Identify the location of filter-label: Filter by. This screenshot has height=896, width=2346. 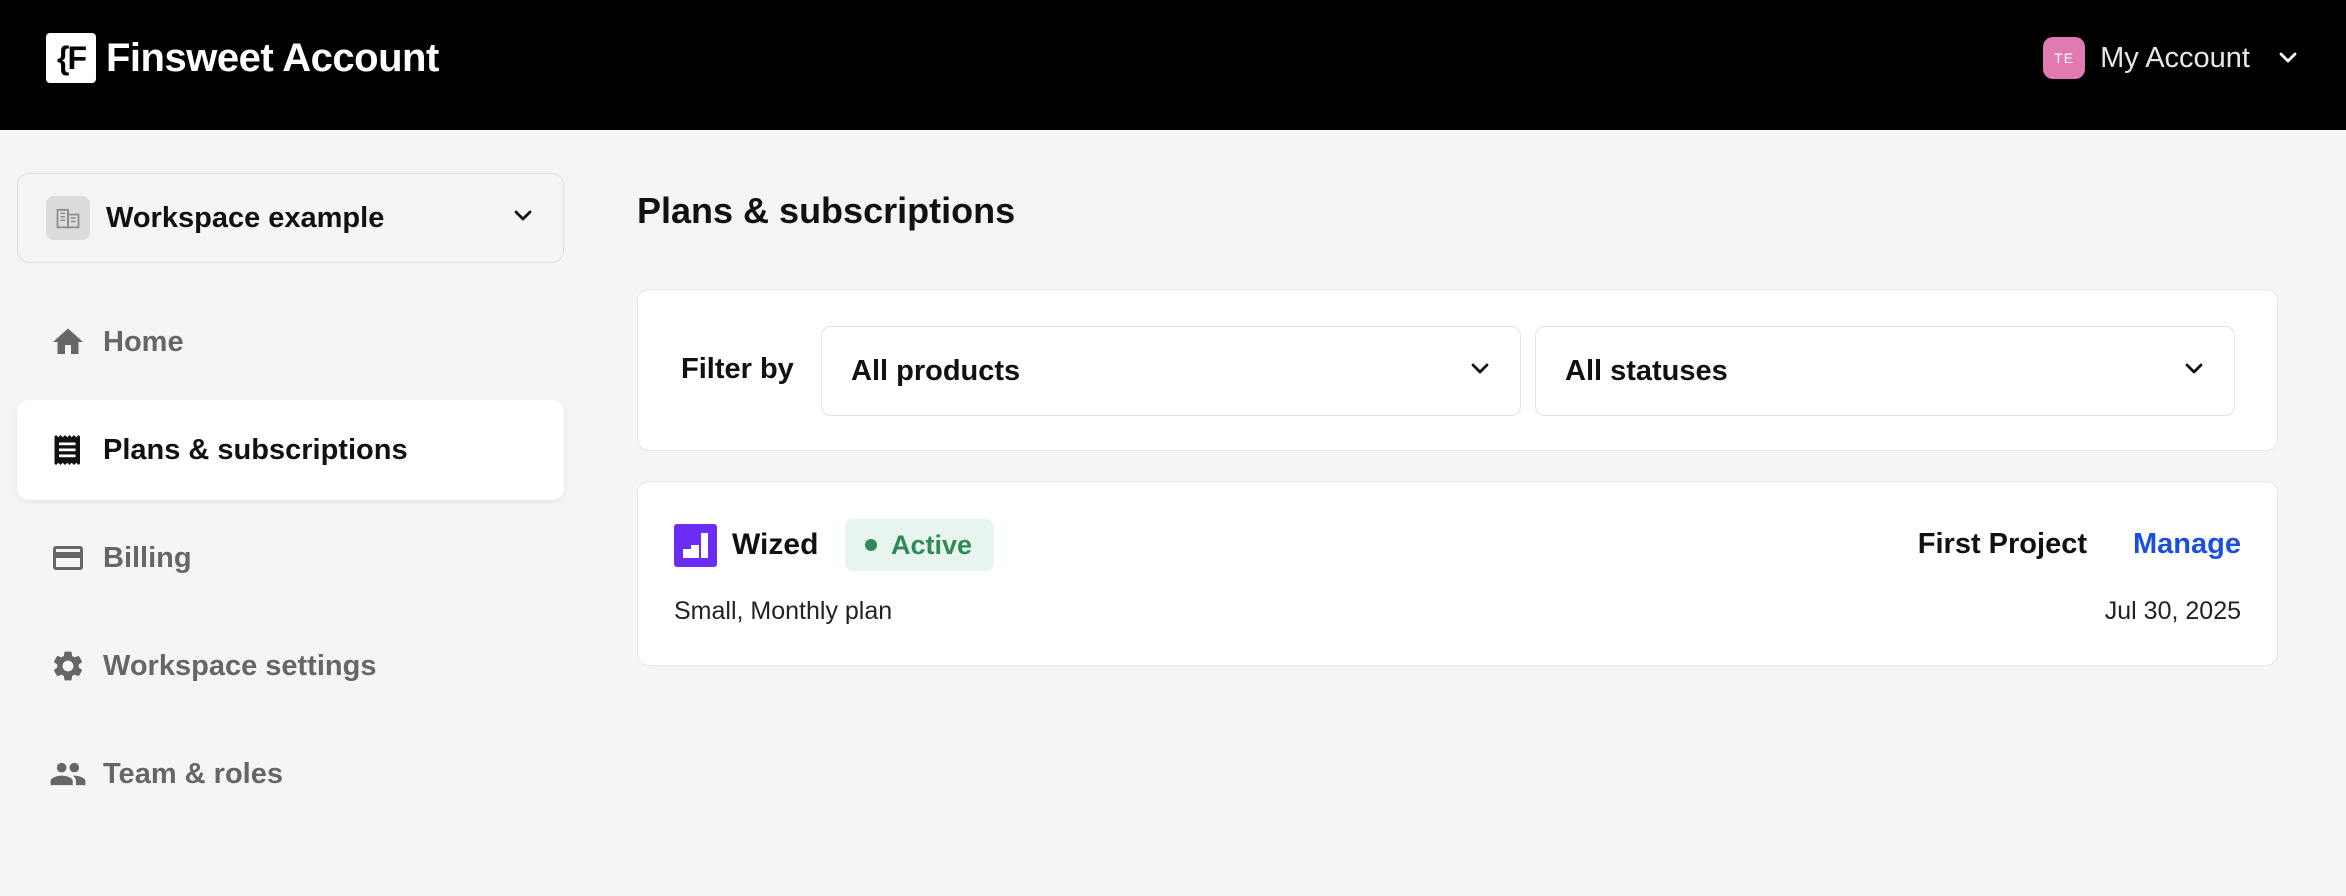
(737, 369).